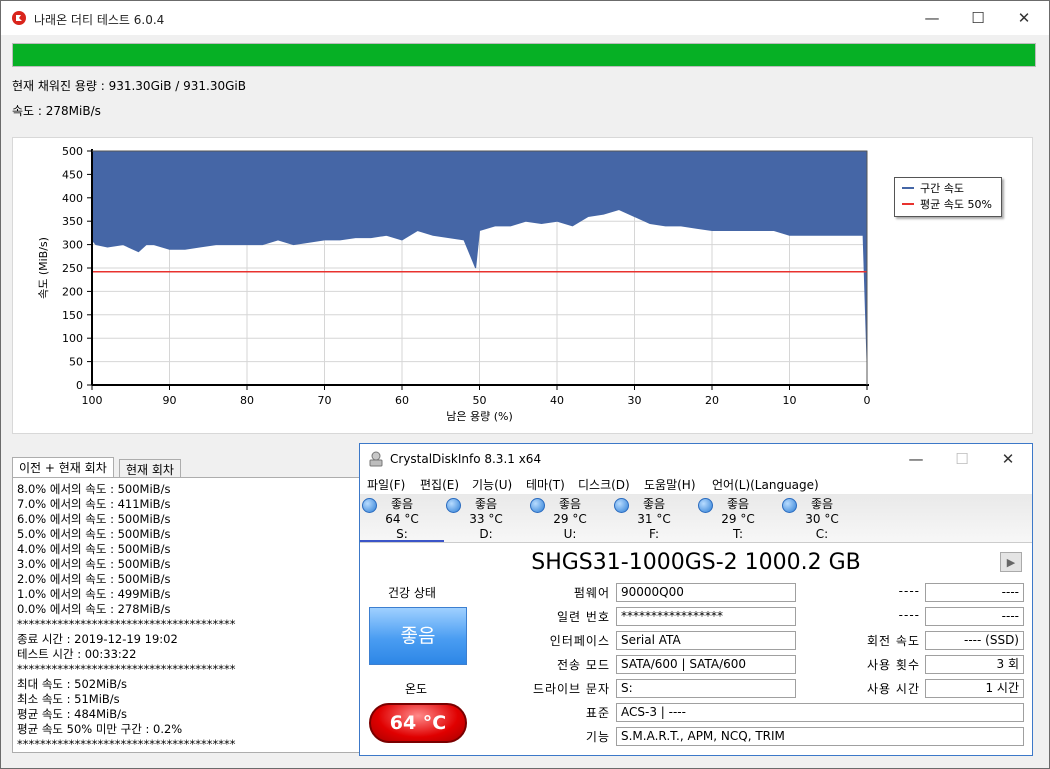 This screenshot has height=769, width=1050. Describe the element at coordinates (402, 541) in the screenshot. I see `selected-drive-indicator` at that location.